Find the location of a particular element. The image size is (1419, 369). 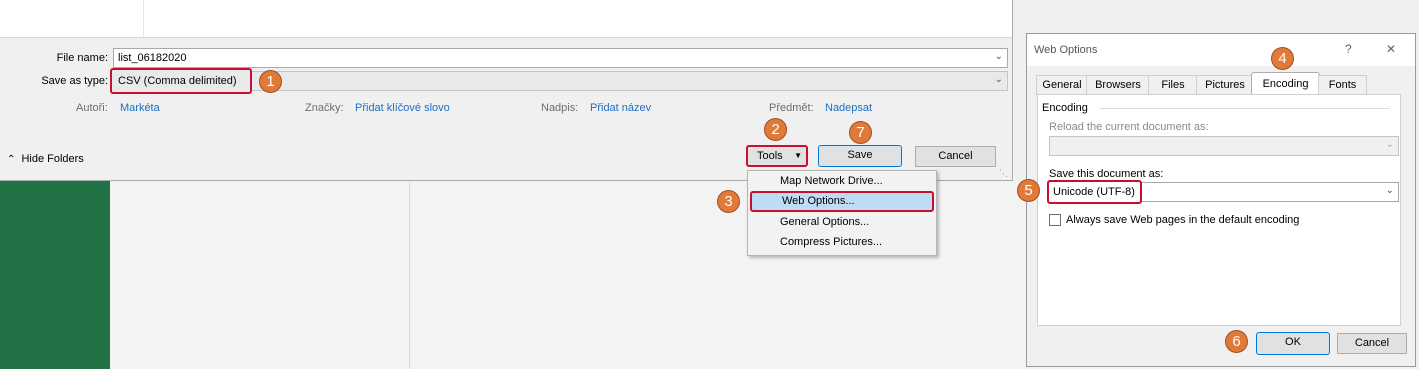

step-badge-5: 5 is located at coordinates (1028, 190).